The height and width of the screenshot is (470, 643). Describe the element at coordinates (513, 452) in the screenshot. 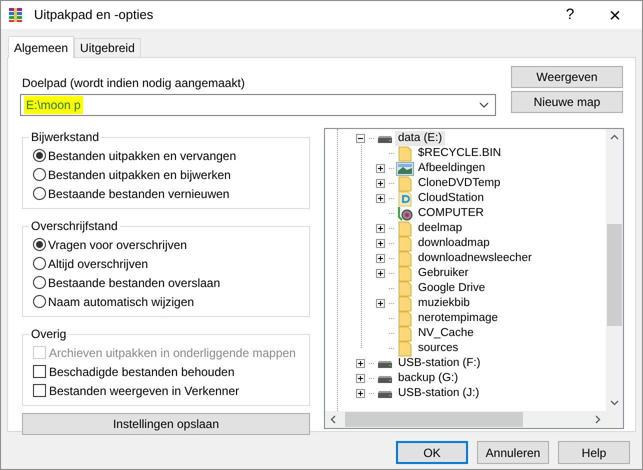

I see `dialog-button: Annuleren` at that location.